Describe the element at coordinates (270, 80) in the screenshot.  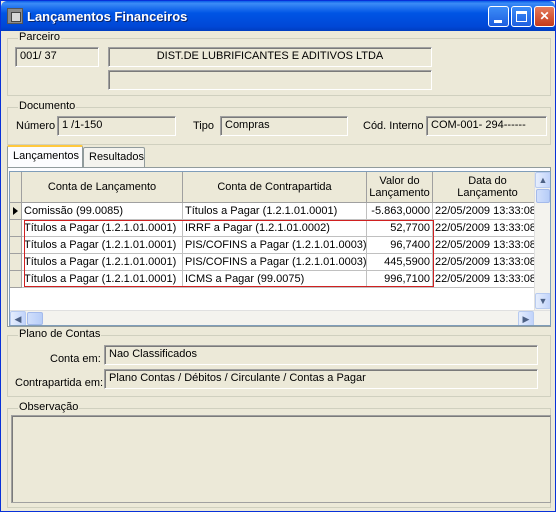
I see `parceiro-extra-field` at that location.